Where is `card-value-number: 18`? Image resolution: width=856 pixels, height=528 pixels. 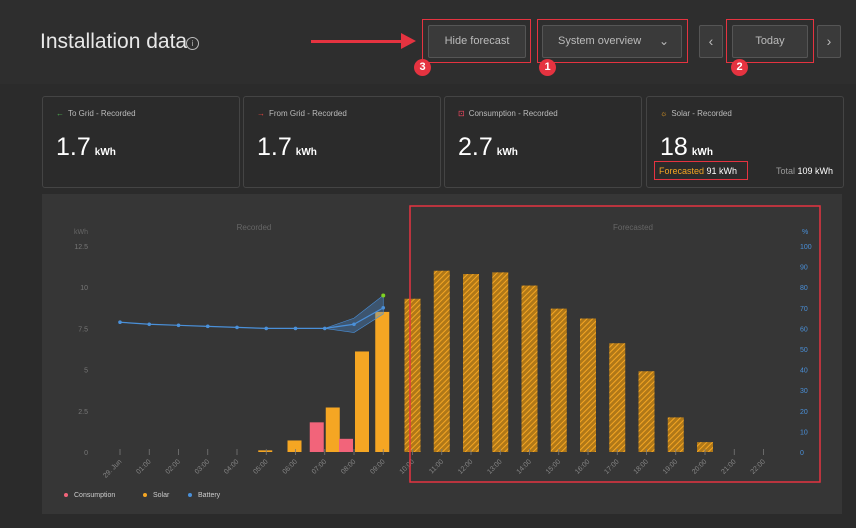 card-value-number: 18 is located at coordinates (674, 147).